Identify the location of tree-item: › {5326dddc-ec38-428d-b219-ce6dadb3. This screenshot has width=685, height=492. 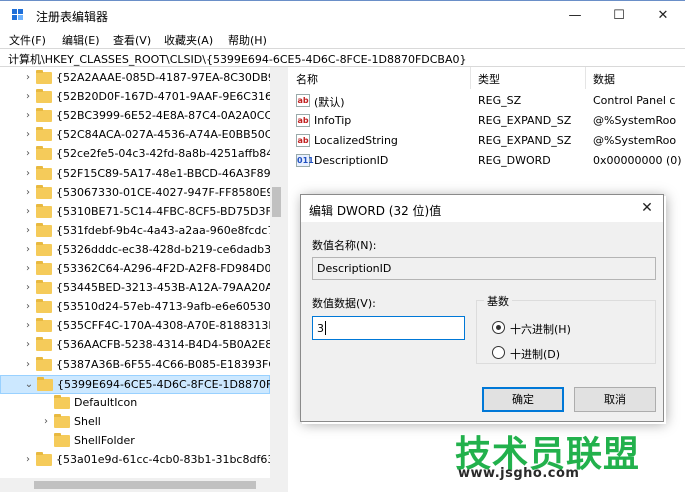
(135, 250).